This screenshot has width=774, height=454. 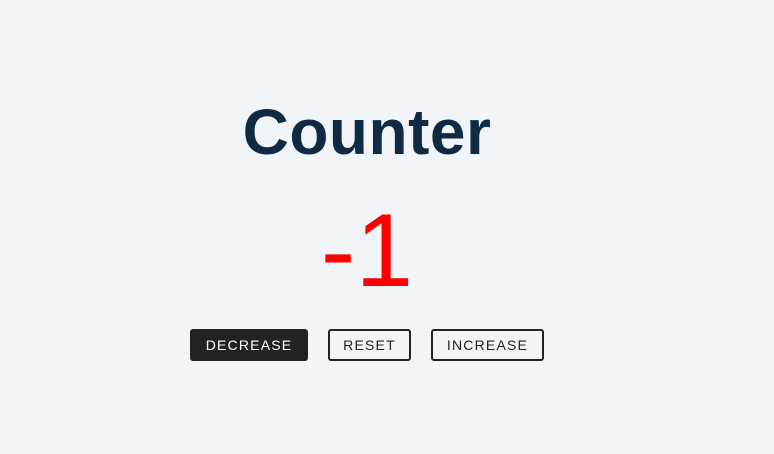 I want to click on increase-button: INCREASE, so click(x=487, y=345).